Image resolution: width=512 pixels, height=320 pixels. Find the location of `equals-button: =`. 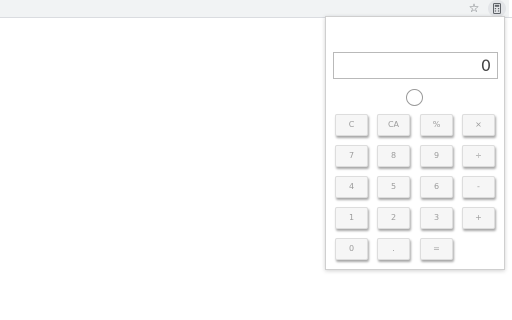

equals-button: = is located at coordinates (436, 249).